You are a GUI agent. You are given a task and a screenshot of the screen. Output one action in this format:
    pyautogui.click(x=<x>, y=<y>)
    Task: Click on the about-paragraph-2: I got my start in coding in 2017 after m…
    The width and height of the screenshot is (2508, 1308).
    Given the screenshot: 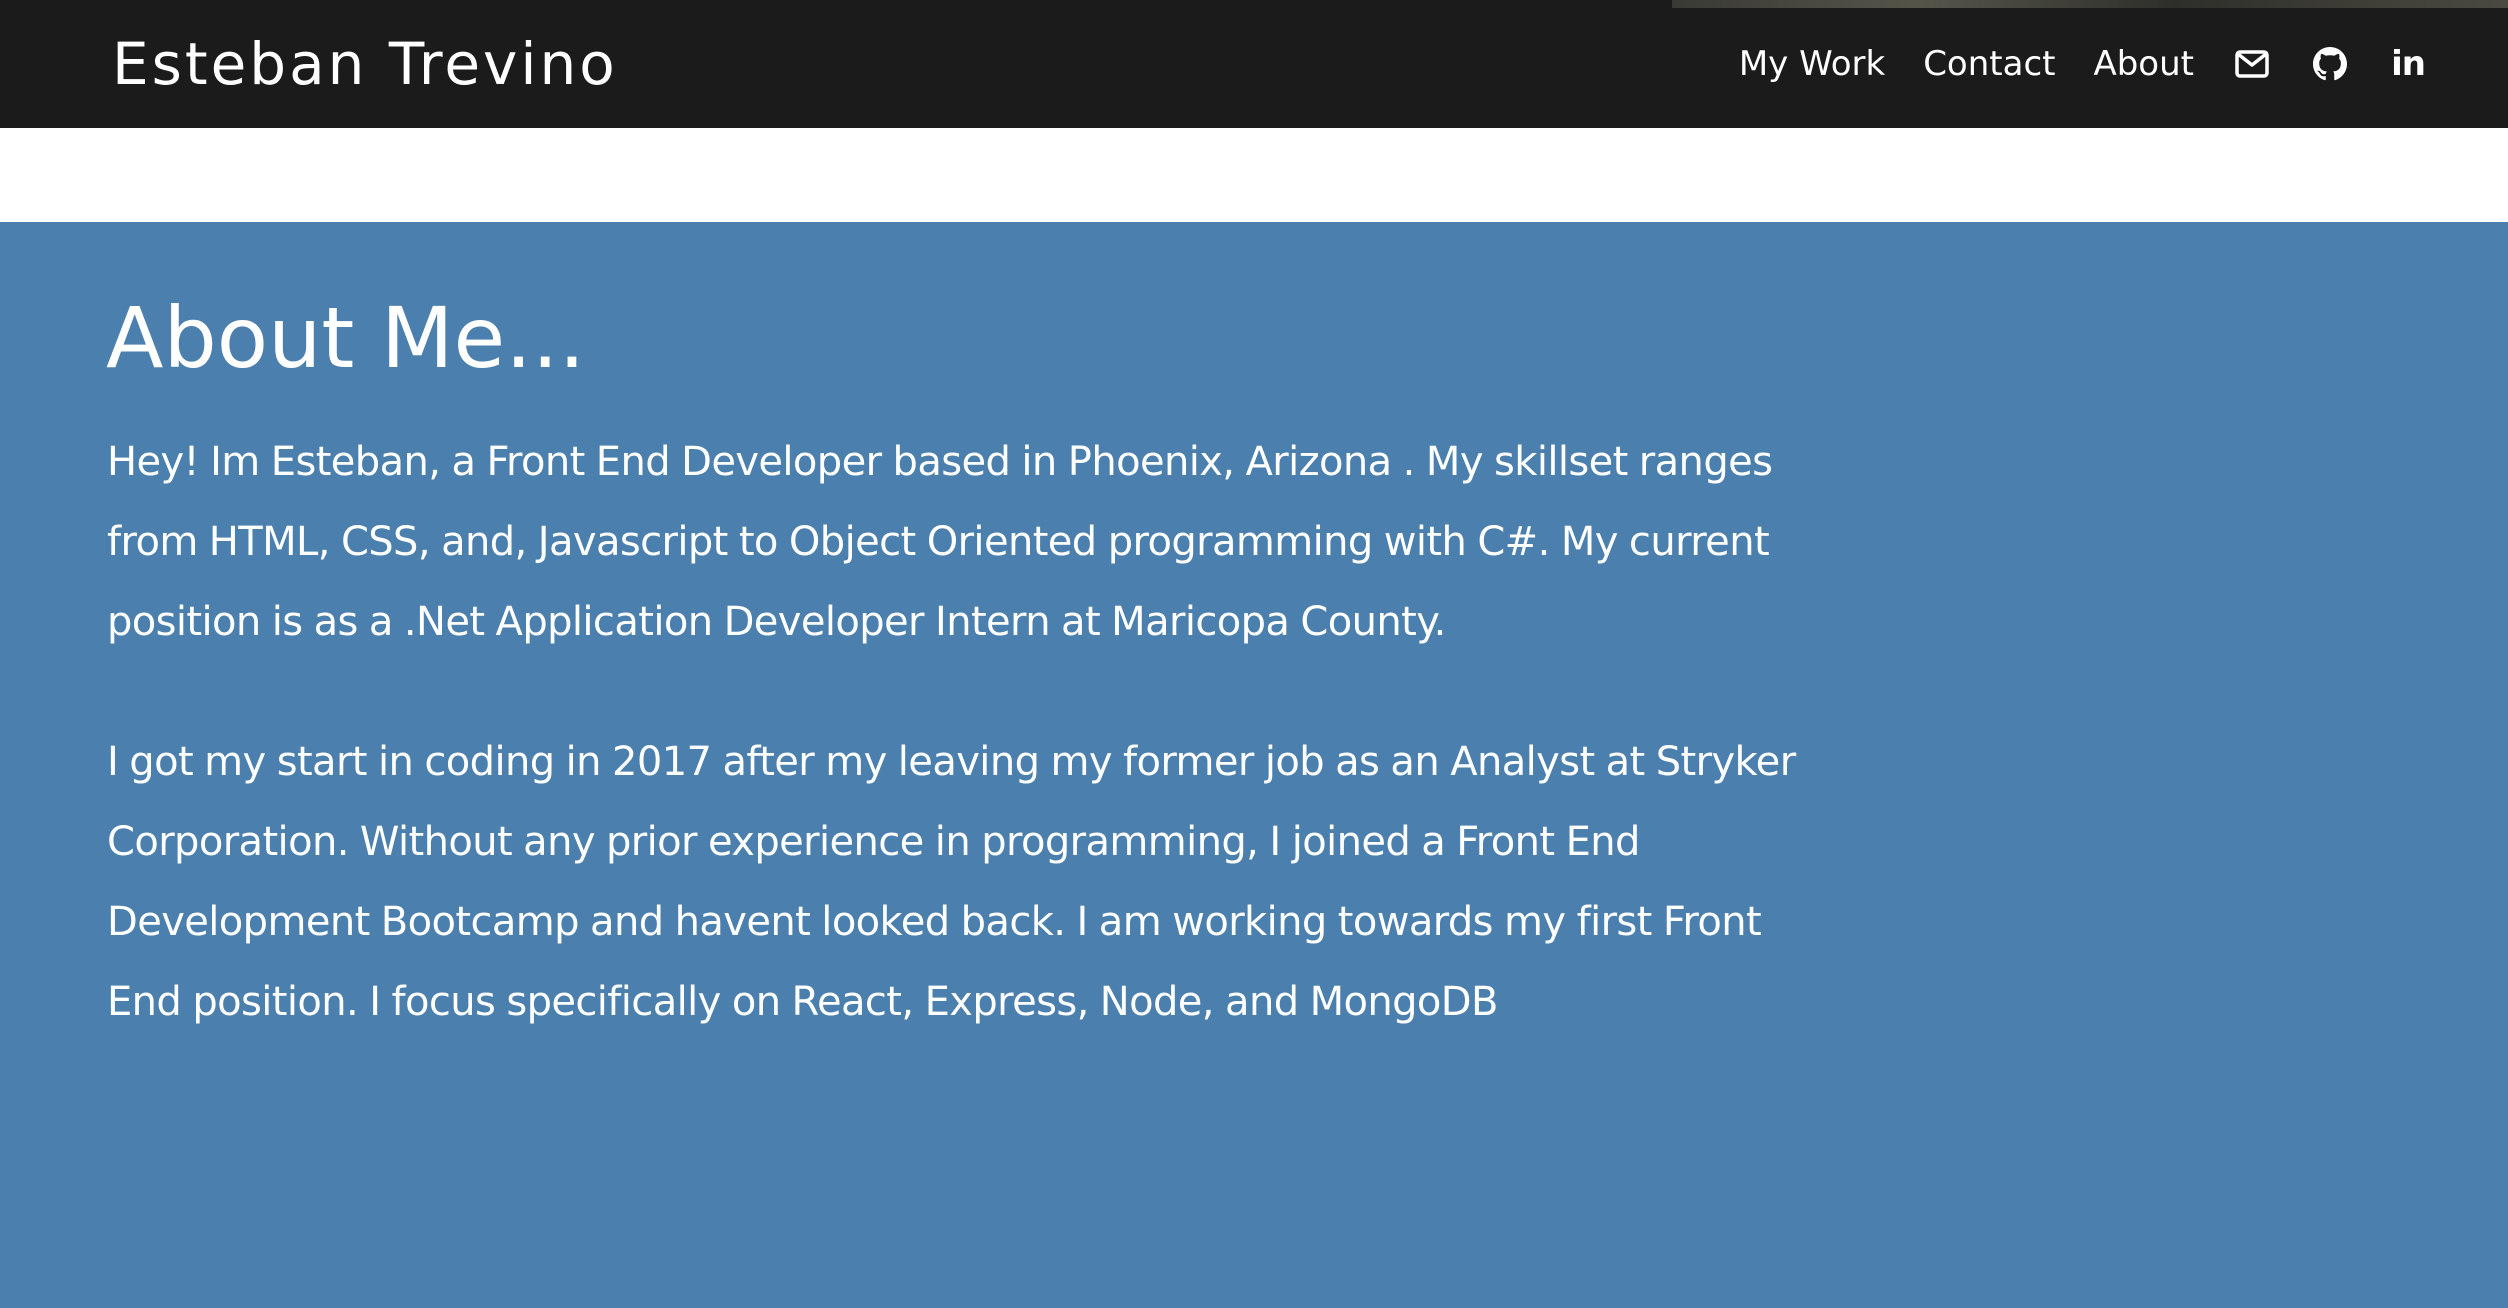 What is the action you would take?
    pyautogui.click(x=951, y=882)
    